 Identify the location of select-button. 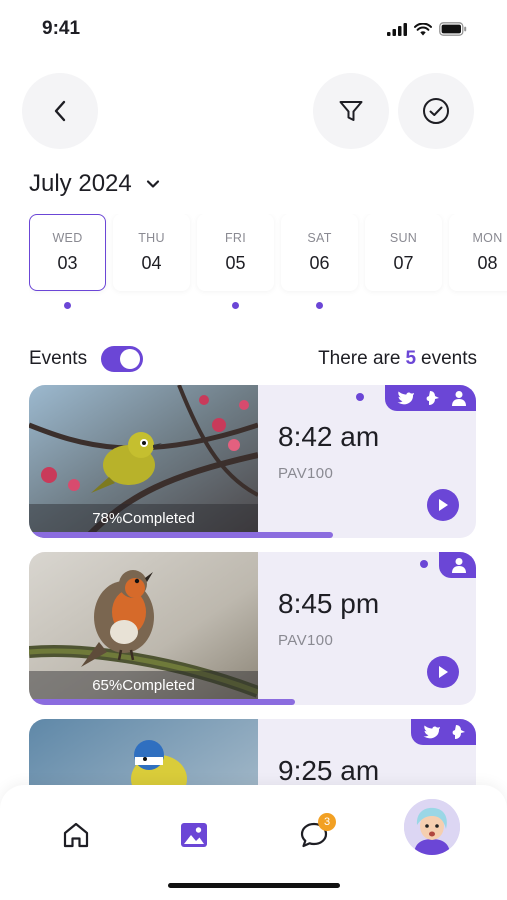
(436, 111).